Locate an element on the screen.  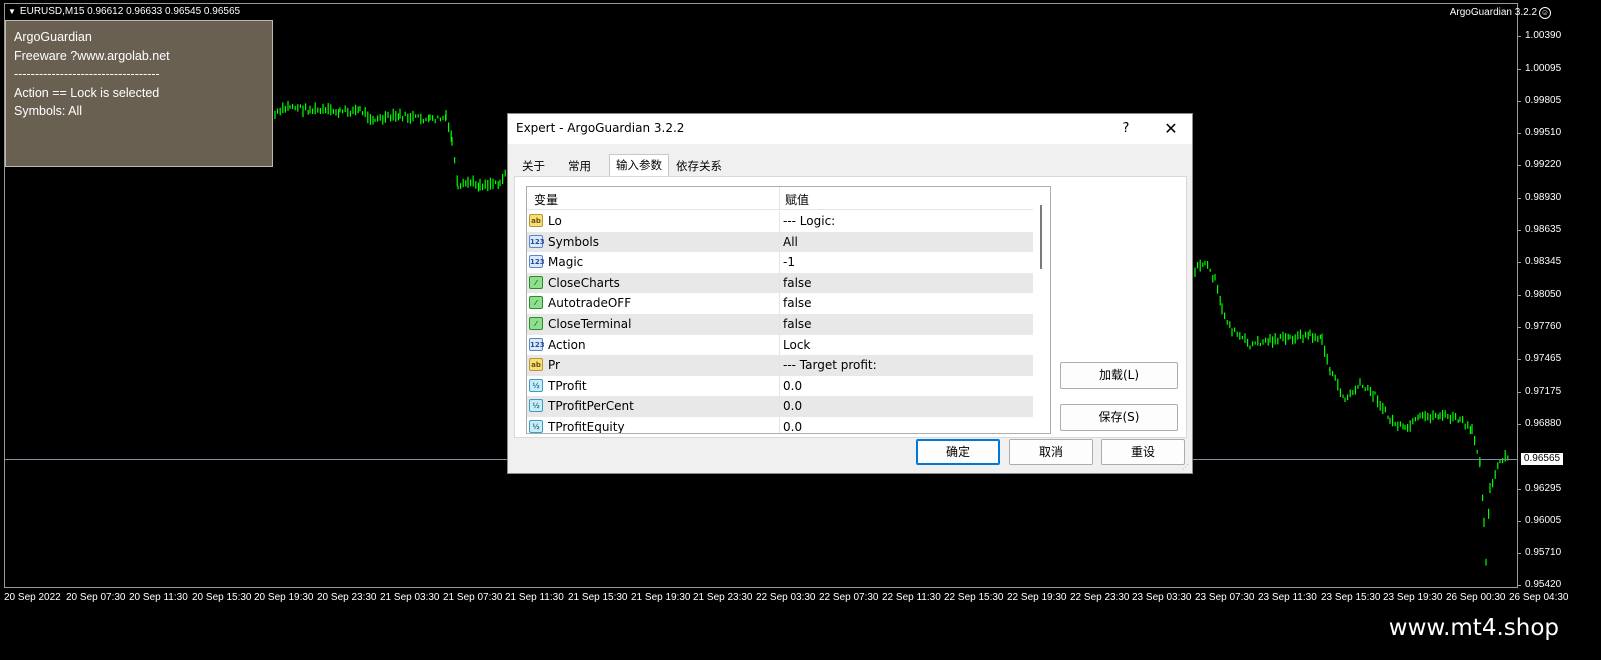
help-button: ? is located at coordinates (1126, 129).